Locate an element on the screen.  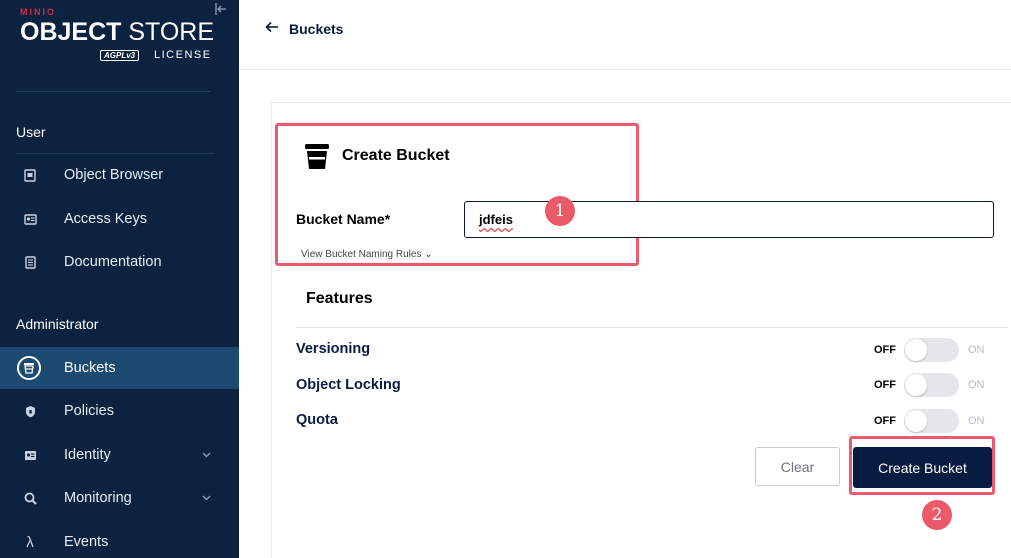
sidebar-item-documentation: Documentation is located at coordinates (119, 262).